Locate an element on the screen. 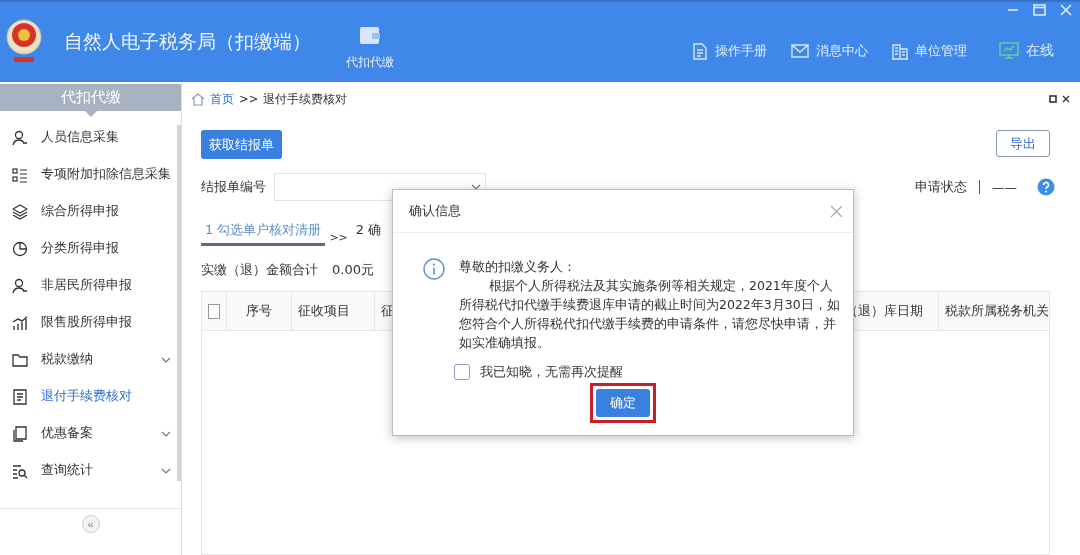 The image size is (1080, 555). pie-chart-icon is located at coordinates (20, 248).